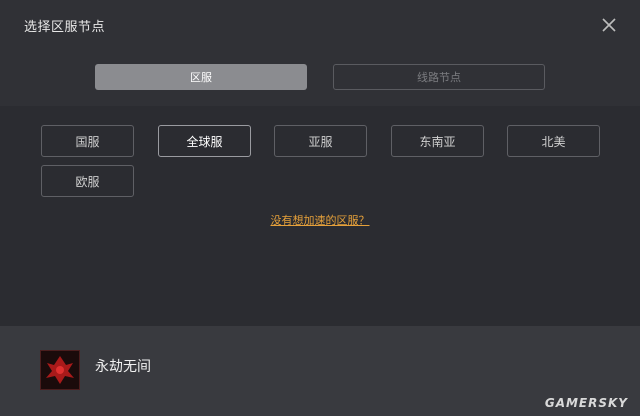 The image size is (640, 416). Describe the element at coordinates (320, 141) in the screenshot. I see `region-button-asia: 亚服` at that location.